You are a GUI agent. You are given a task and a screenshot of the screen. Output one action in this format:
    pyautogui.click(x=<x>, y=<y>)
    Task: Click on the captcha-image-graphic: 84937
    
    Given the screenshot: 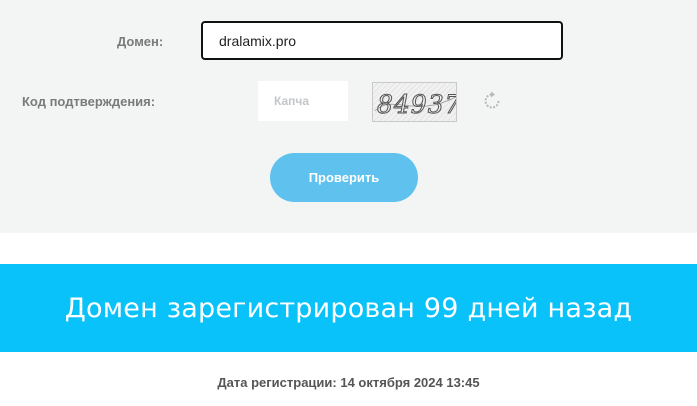 What is the action you would take?
    pyautogui.click(x=415, y=105)
    